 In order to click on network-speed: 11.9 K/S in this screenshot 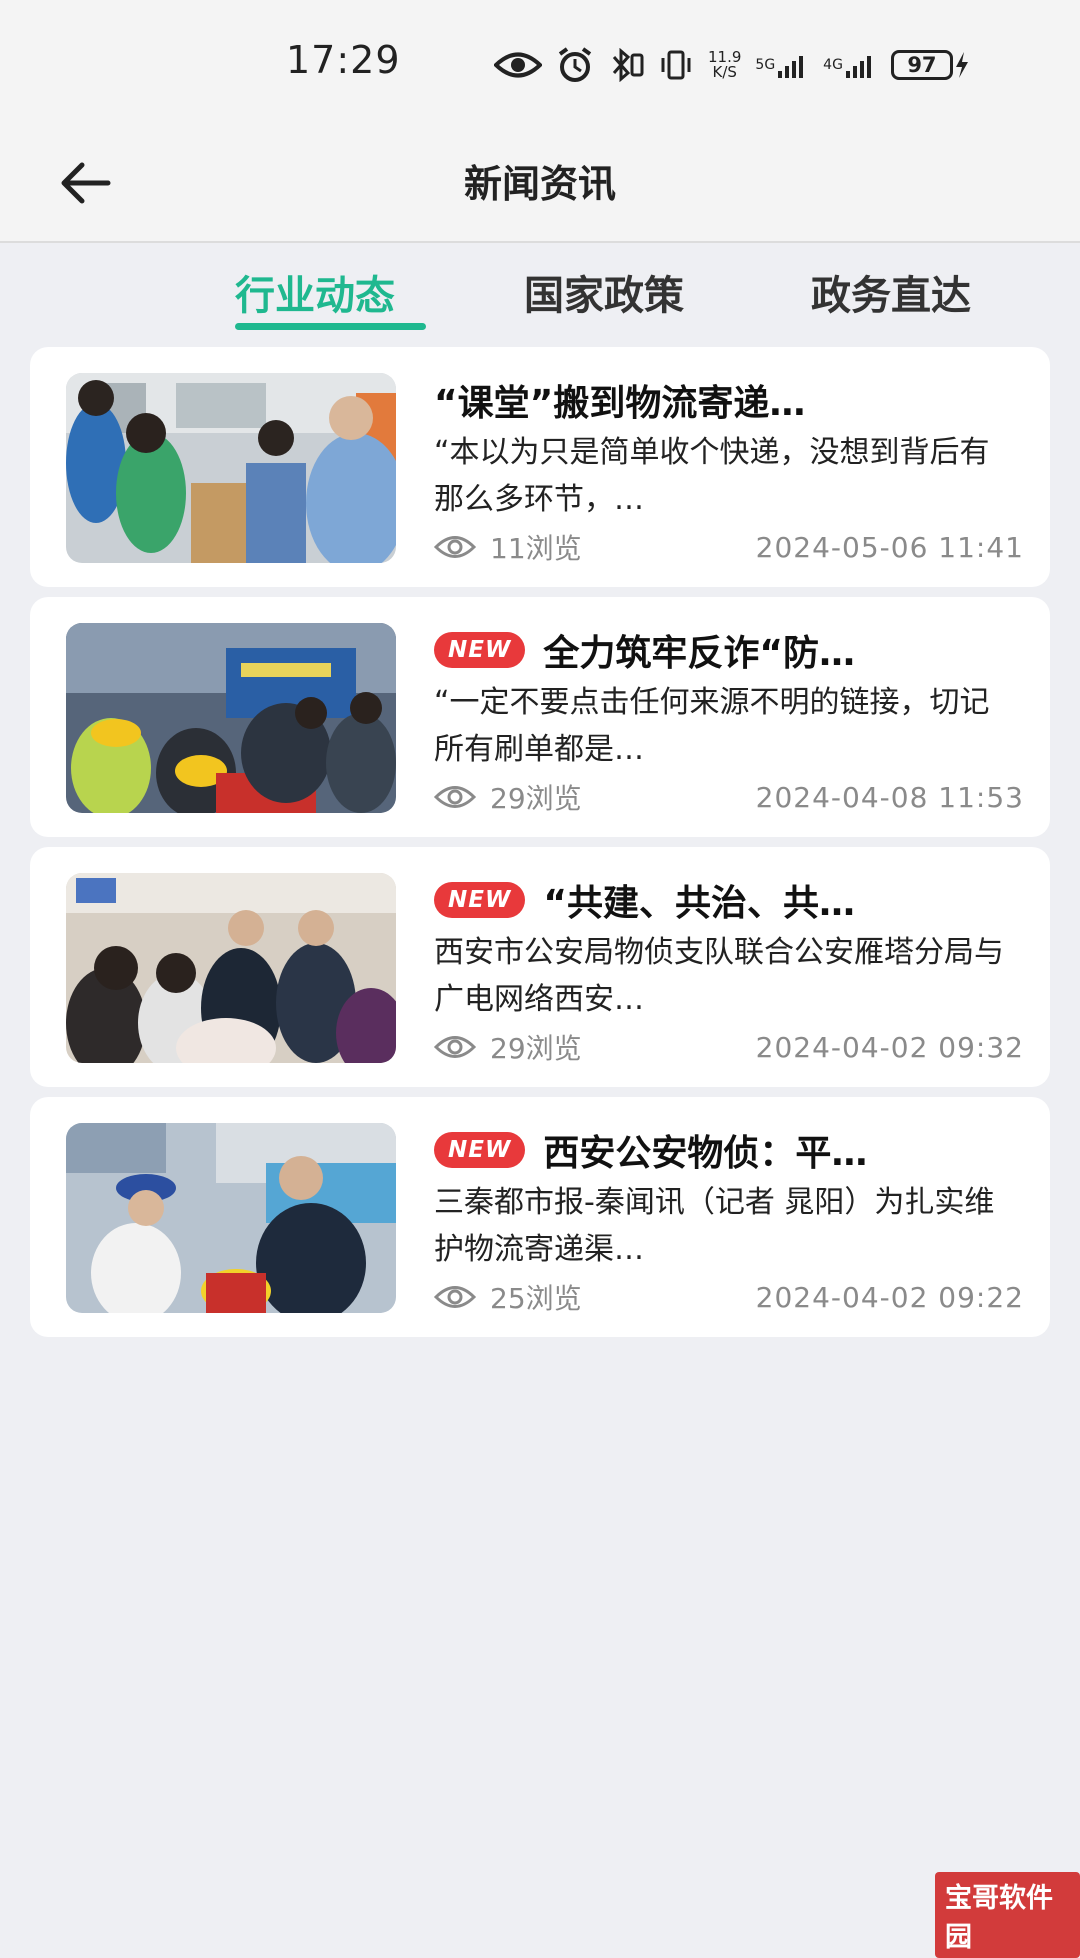, I will do `click(724, 65)`.